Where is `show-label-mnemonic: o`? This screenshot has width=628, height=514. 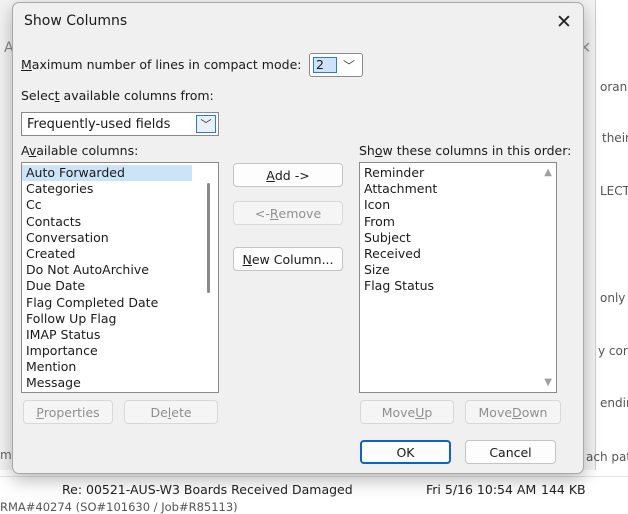
show-label-mnemonic: o is located at coordinates (378, 150).